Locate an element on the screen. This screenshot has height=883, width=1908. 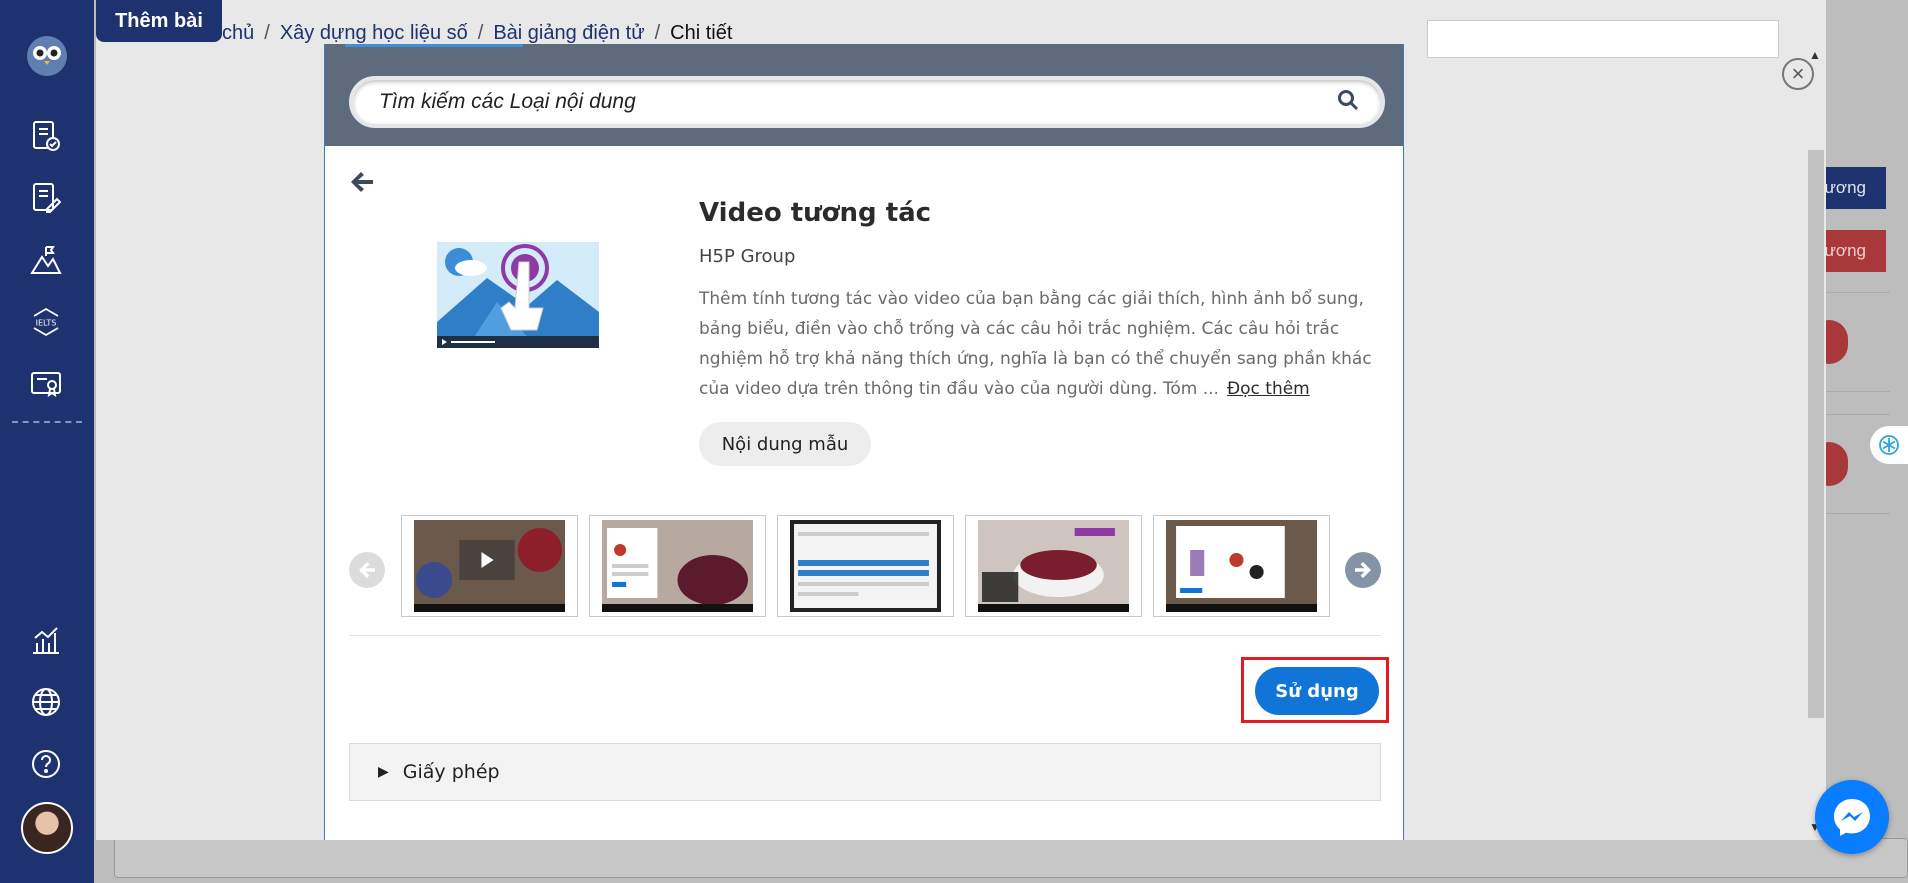
certificate-icon is located at coordinates (46, 384).